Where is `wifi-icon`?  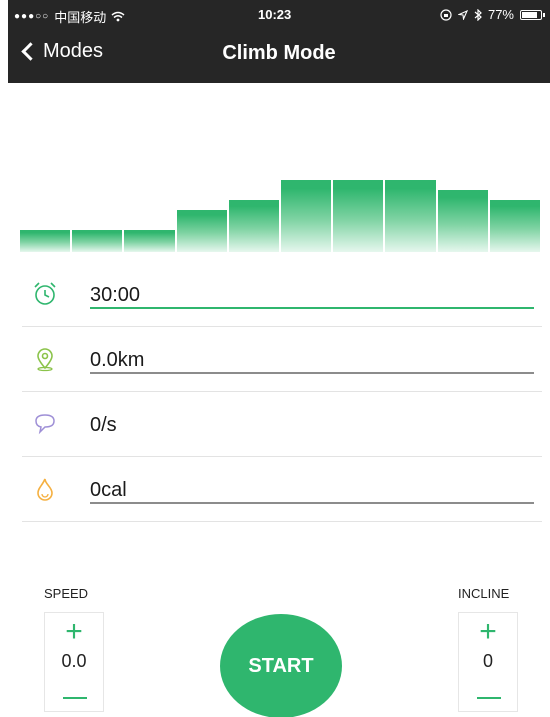
wifi-icon is located at coordinates (118, 16).